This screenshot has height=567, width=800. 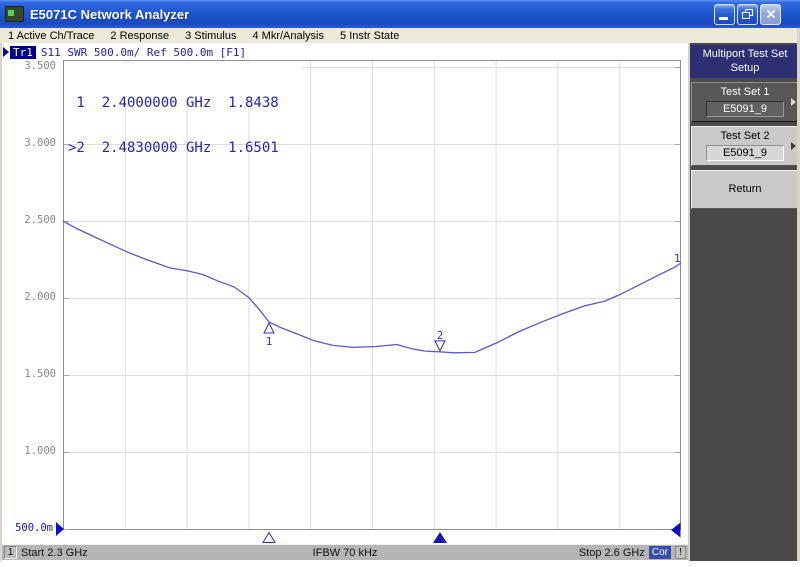 I want to click on test-set-2-value: E5091_9, so click(x=745, y=153).